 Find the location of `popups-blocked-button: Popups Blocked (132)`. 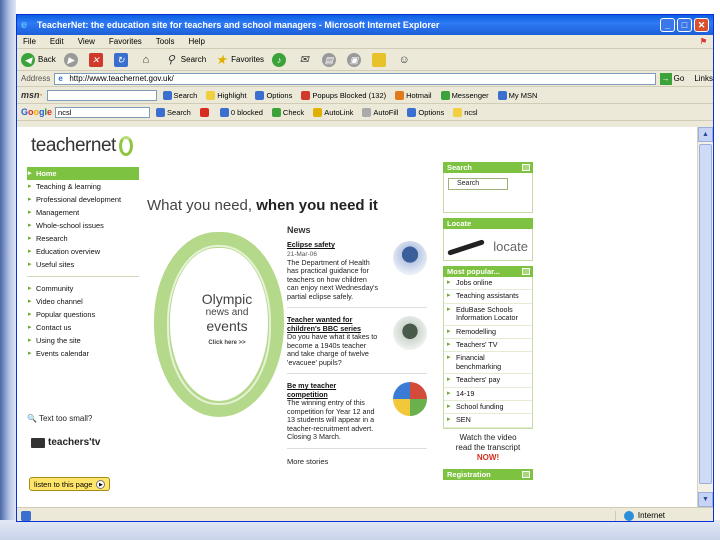

popups-blocked-button: Popups Blocked (132) is located at coordinates (343, 95).